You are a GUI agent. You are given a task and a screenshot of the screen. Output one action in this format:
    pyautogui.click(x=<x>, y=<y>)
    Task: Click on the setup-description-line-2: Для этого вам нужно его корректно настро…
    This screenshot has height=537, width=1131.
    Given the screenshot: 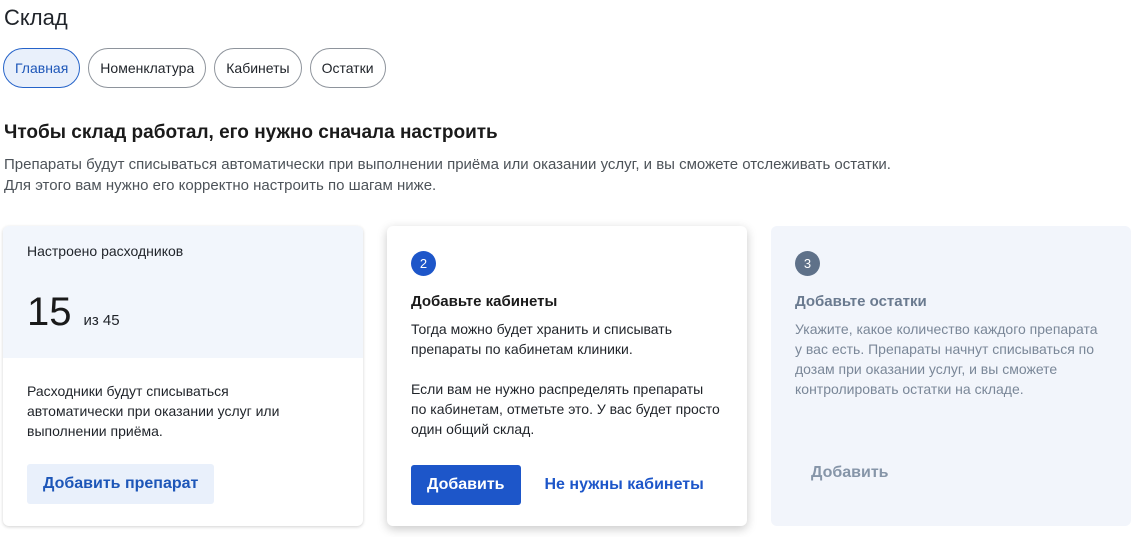 What is the action you would take?
    pyautogui.click(x=220, y=185)
    